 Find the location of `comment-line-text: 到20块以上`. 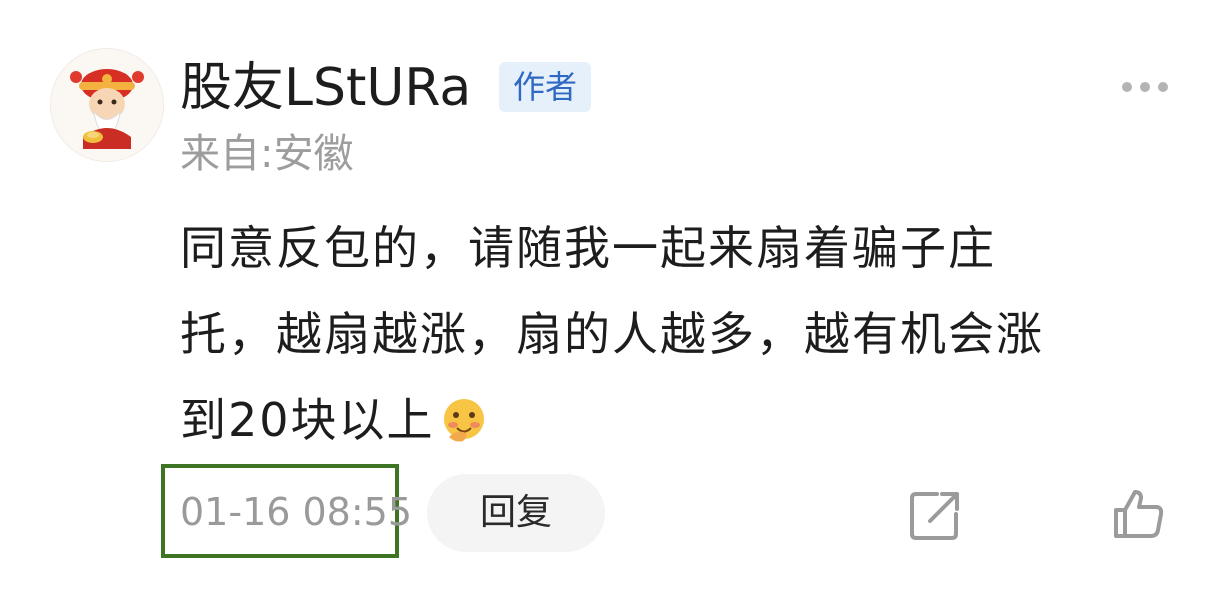

comment-line-text: 到20块以上 is located at coordinates (307, 420).